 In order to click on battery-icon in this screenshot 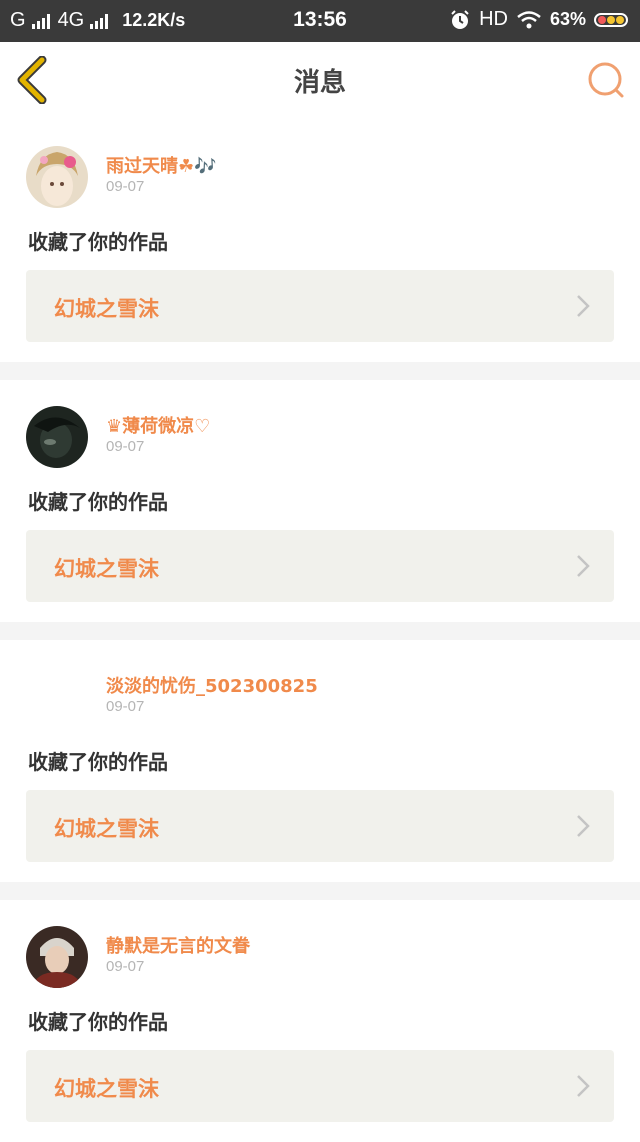, I will do `click(611, 19)`.